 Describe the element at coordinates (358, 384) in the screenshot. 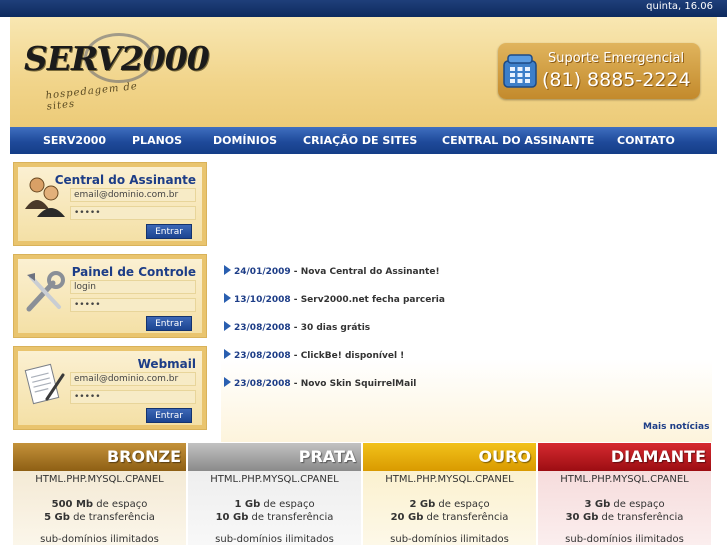

I see `news-text: Novo Skin SquirrelMail` at that location.